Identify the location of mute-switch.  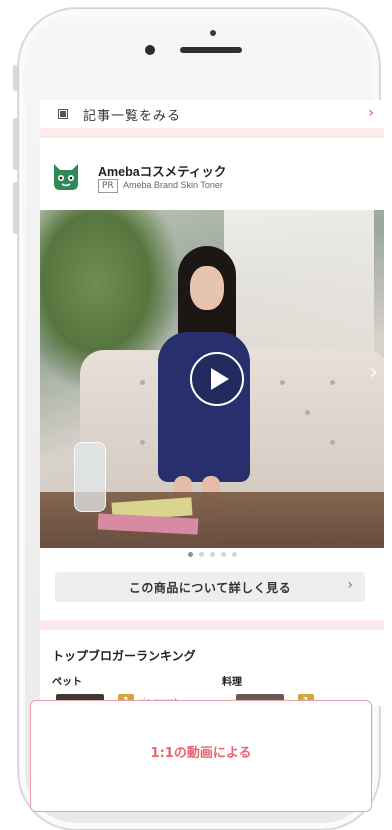
(15, 78).